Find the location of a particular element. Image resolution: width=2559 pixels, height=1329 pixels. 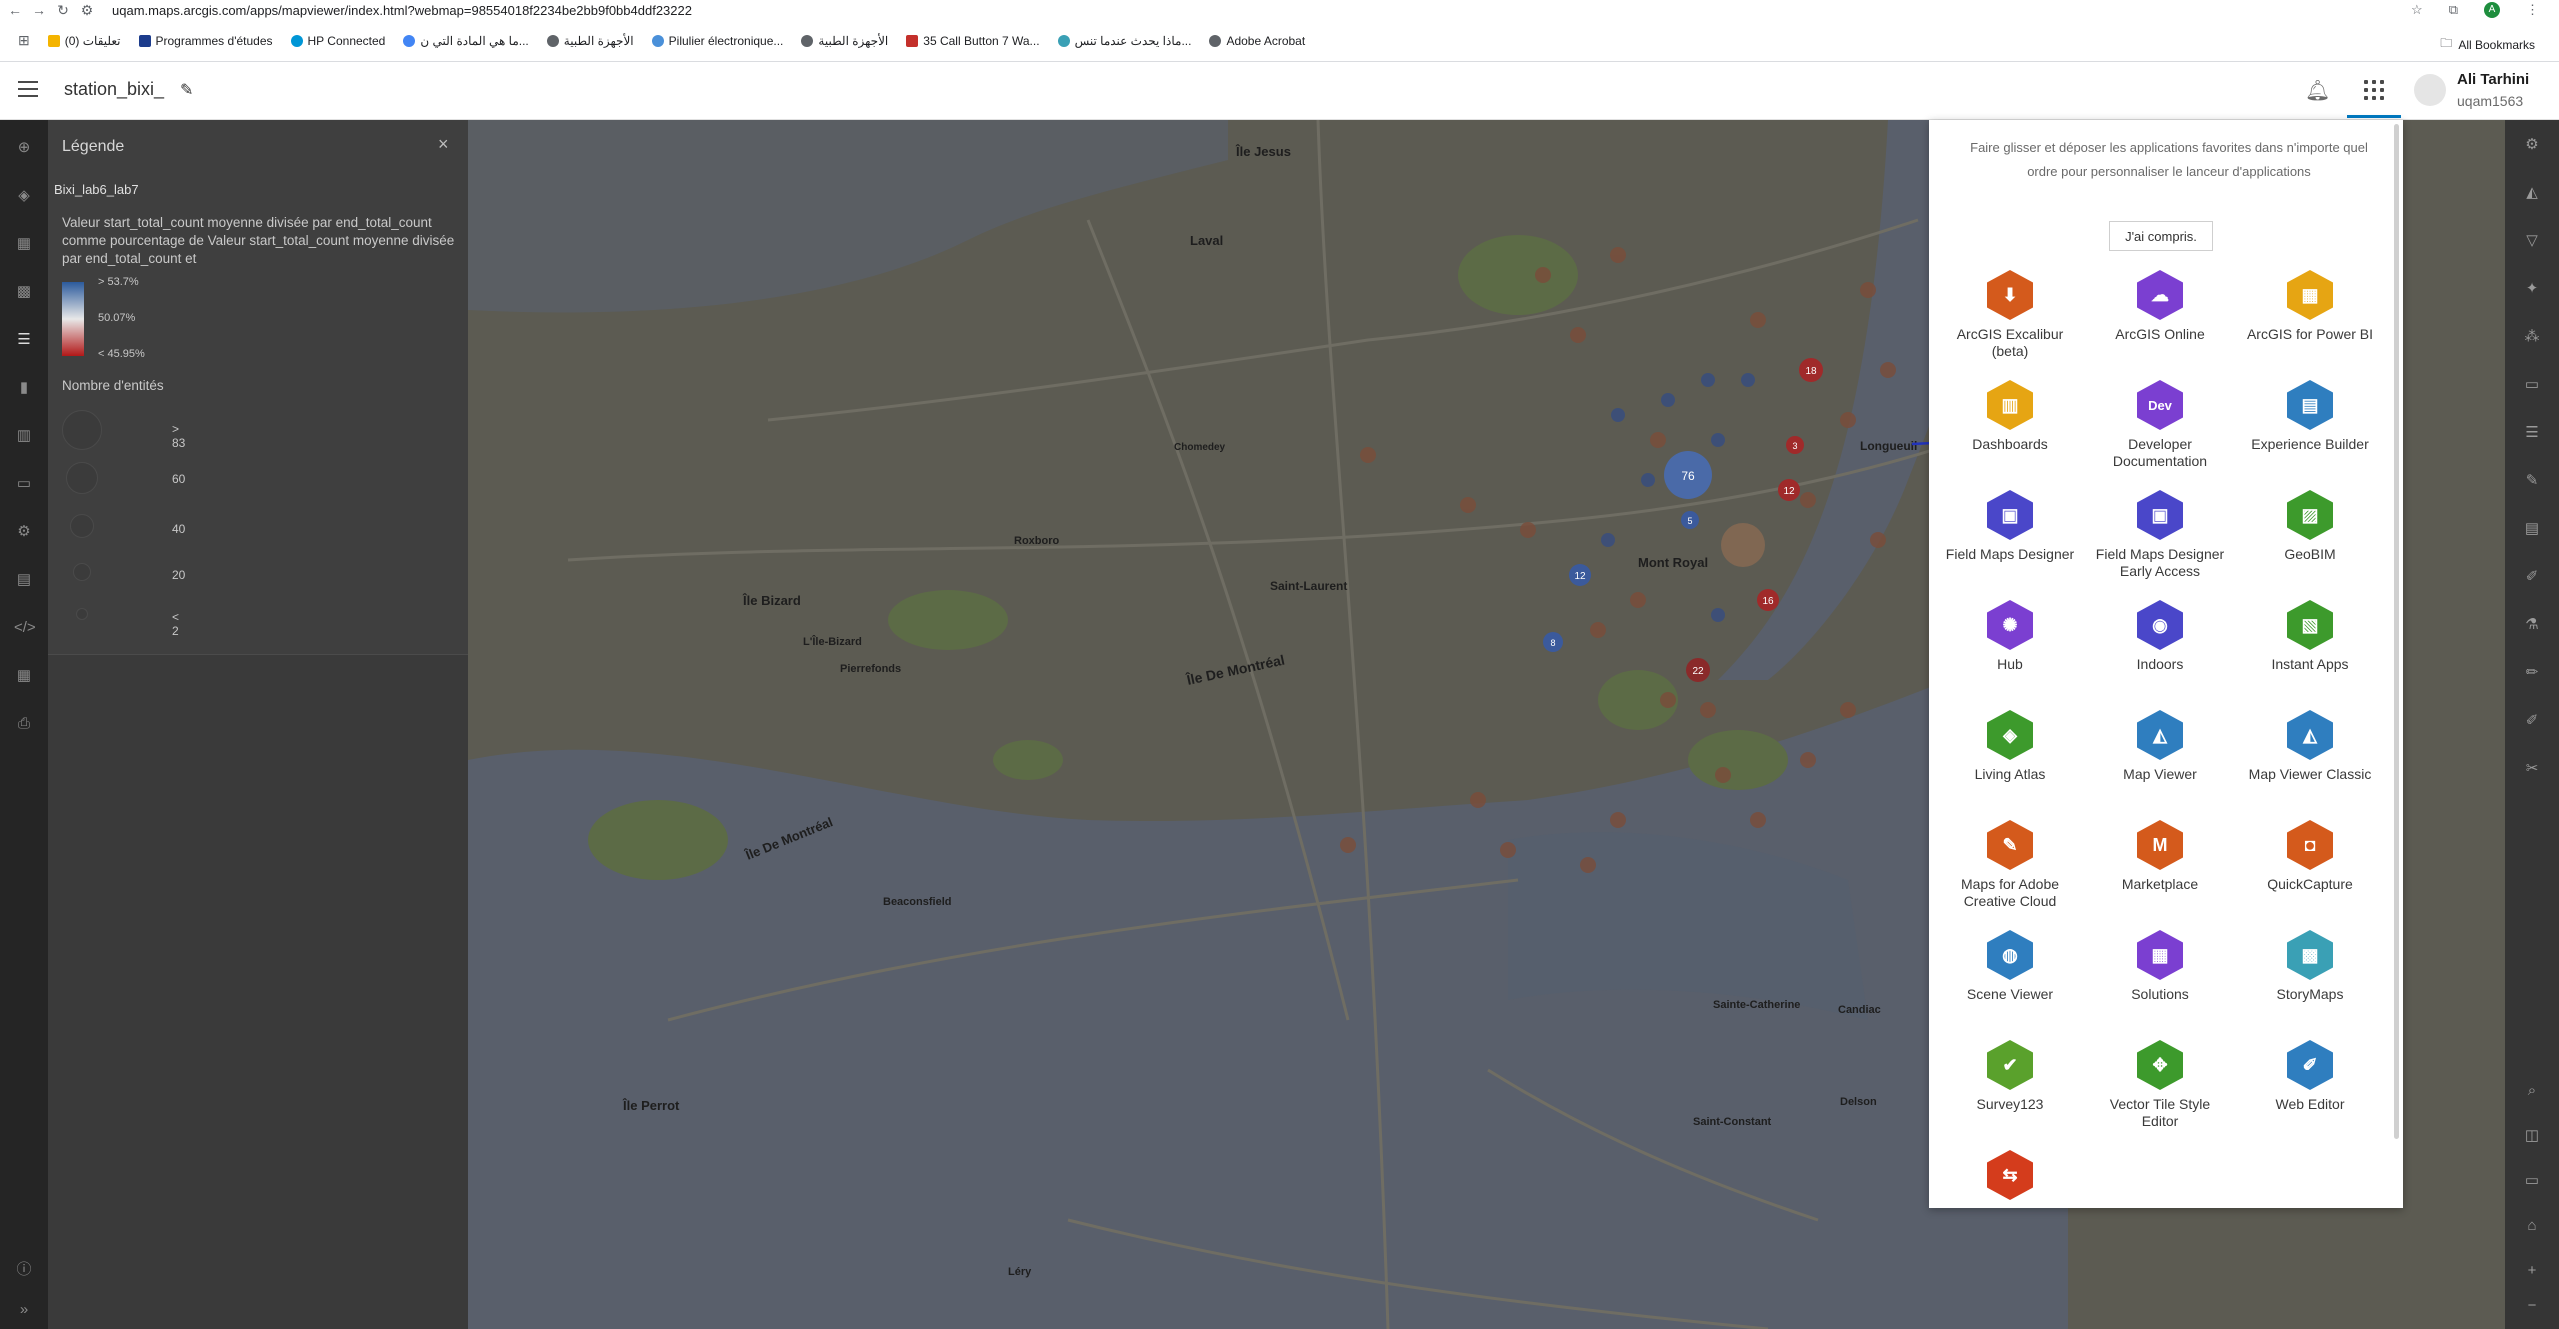

edit-icon: ✐ is located at coordinates (2532, 577).